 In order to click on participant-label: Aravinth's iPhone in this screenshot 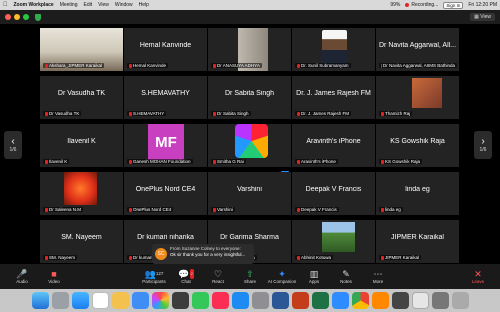, I will do `click(316, 161)`.